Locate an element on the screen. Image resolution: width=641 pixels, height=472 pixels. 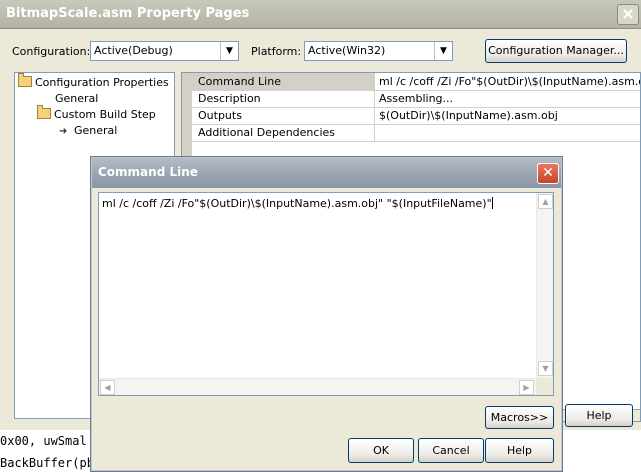
configuration-combo: Active(Debug) ▼ is located at coordinates (164, 51).